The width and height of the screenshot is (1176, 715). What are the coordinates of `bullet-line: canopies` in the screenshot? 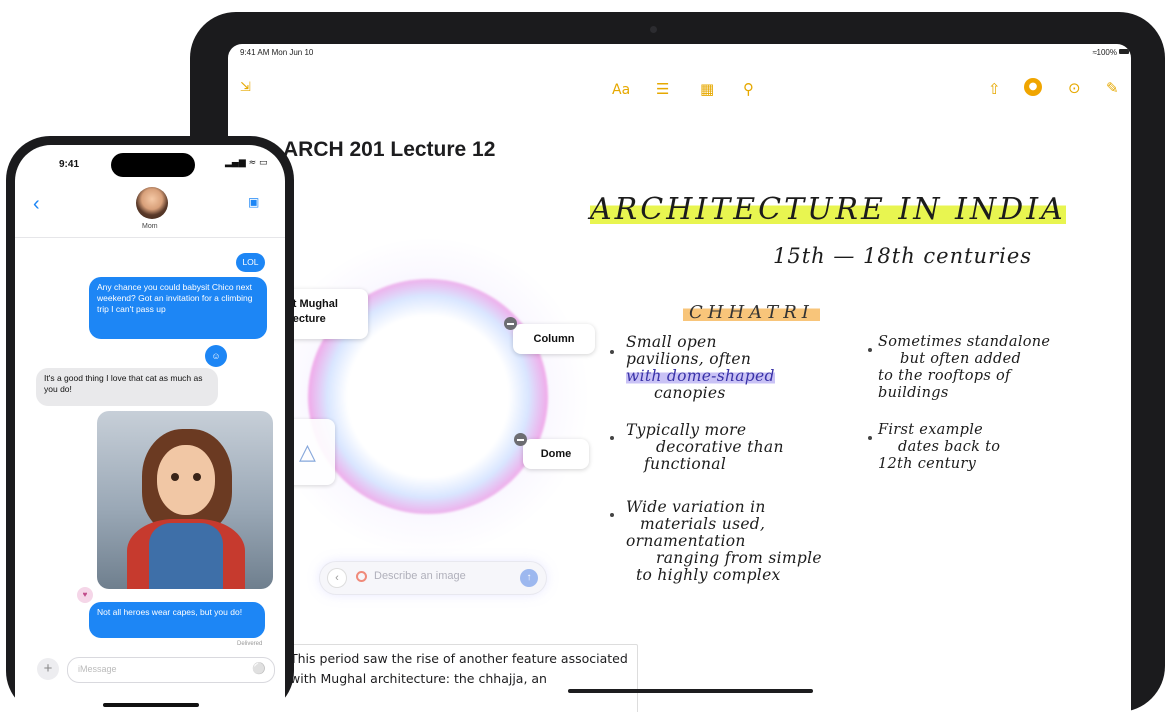 It's located at (690, 393).